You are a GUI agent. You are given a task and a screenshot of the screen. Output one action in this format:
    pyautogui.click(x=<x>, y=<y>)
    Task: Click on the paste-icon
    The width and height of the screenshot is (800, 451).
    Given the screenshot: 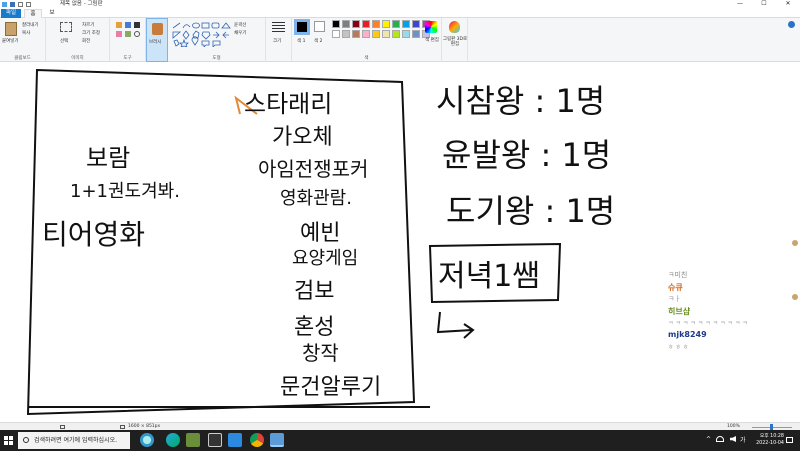 What is the action you would take?
    pyautogui.click(x=11, y=29)
    